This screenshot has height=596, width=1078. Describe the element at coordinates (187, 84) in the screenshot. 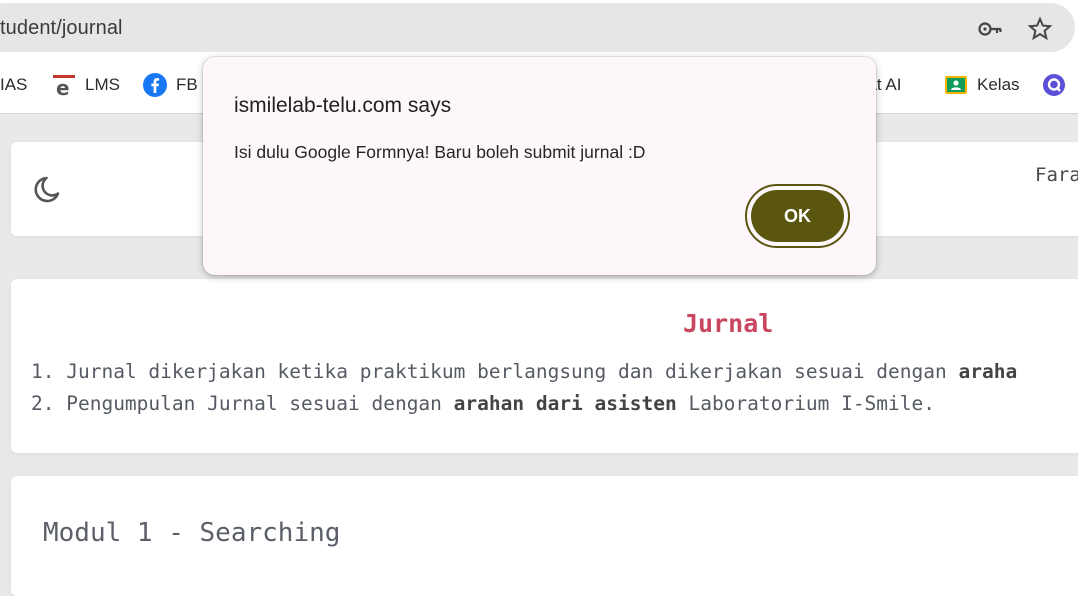

I see `bookmark-label: FB` at that location.